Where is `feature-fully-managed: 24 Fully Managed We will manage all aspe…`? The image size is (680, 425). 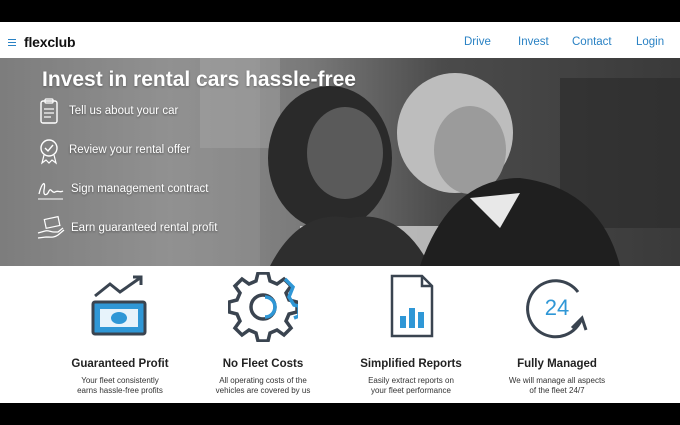
feature-fully-managed: 24 Fully Managed We will manage all aspe… is located at coordinates (557, 334).